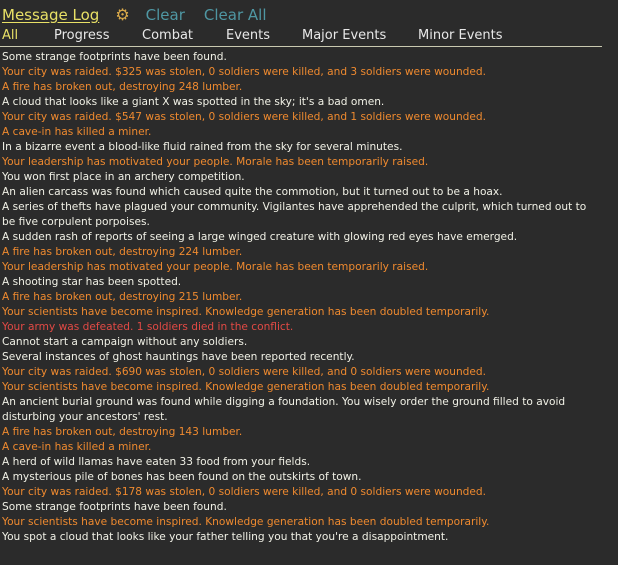 The width and height of the screenshot is (618, 565). What do you see at coordinates (122, 15) in the screenshot?
I see `gear-icon: ⚙` at bounding box center [122, 15].